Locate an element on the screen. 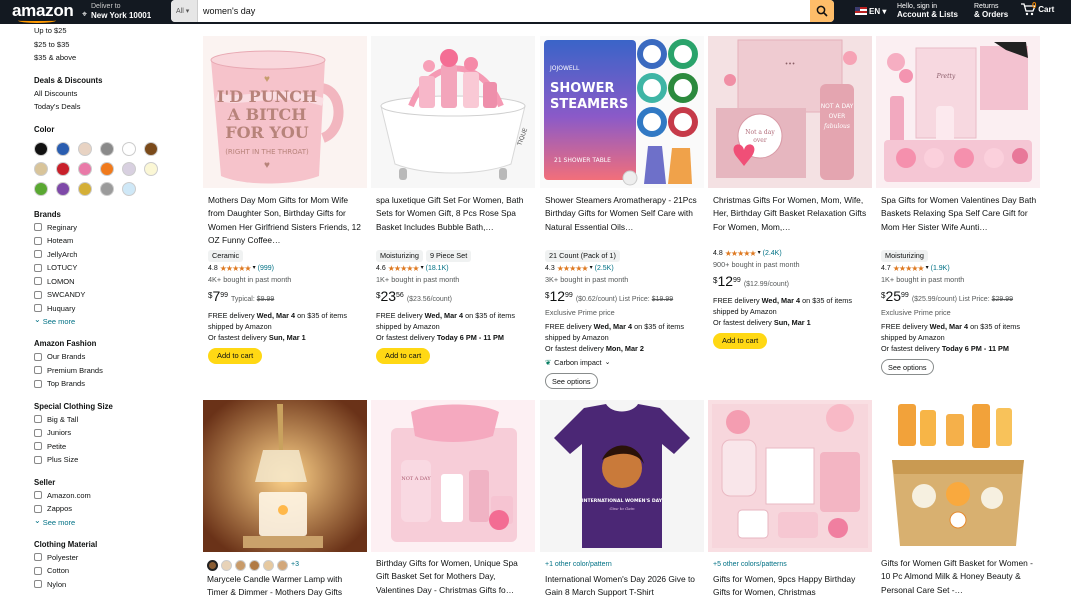 This screenshot has width=1071, height=607. brand-filter: Hoteam is located at coordinates (109, 241).